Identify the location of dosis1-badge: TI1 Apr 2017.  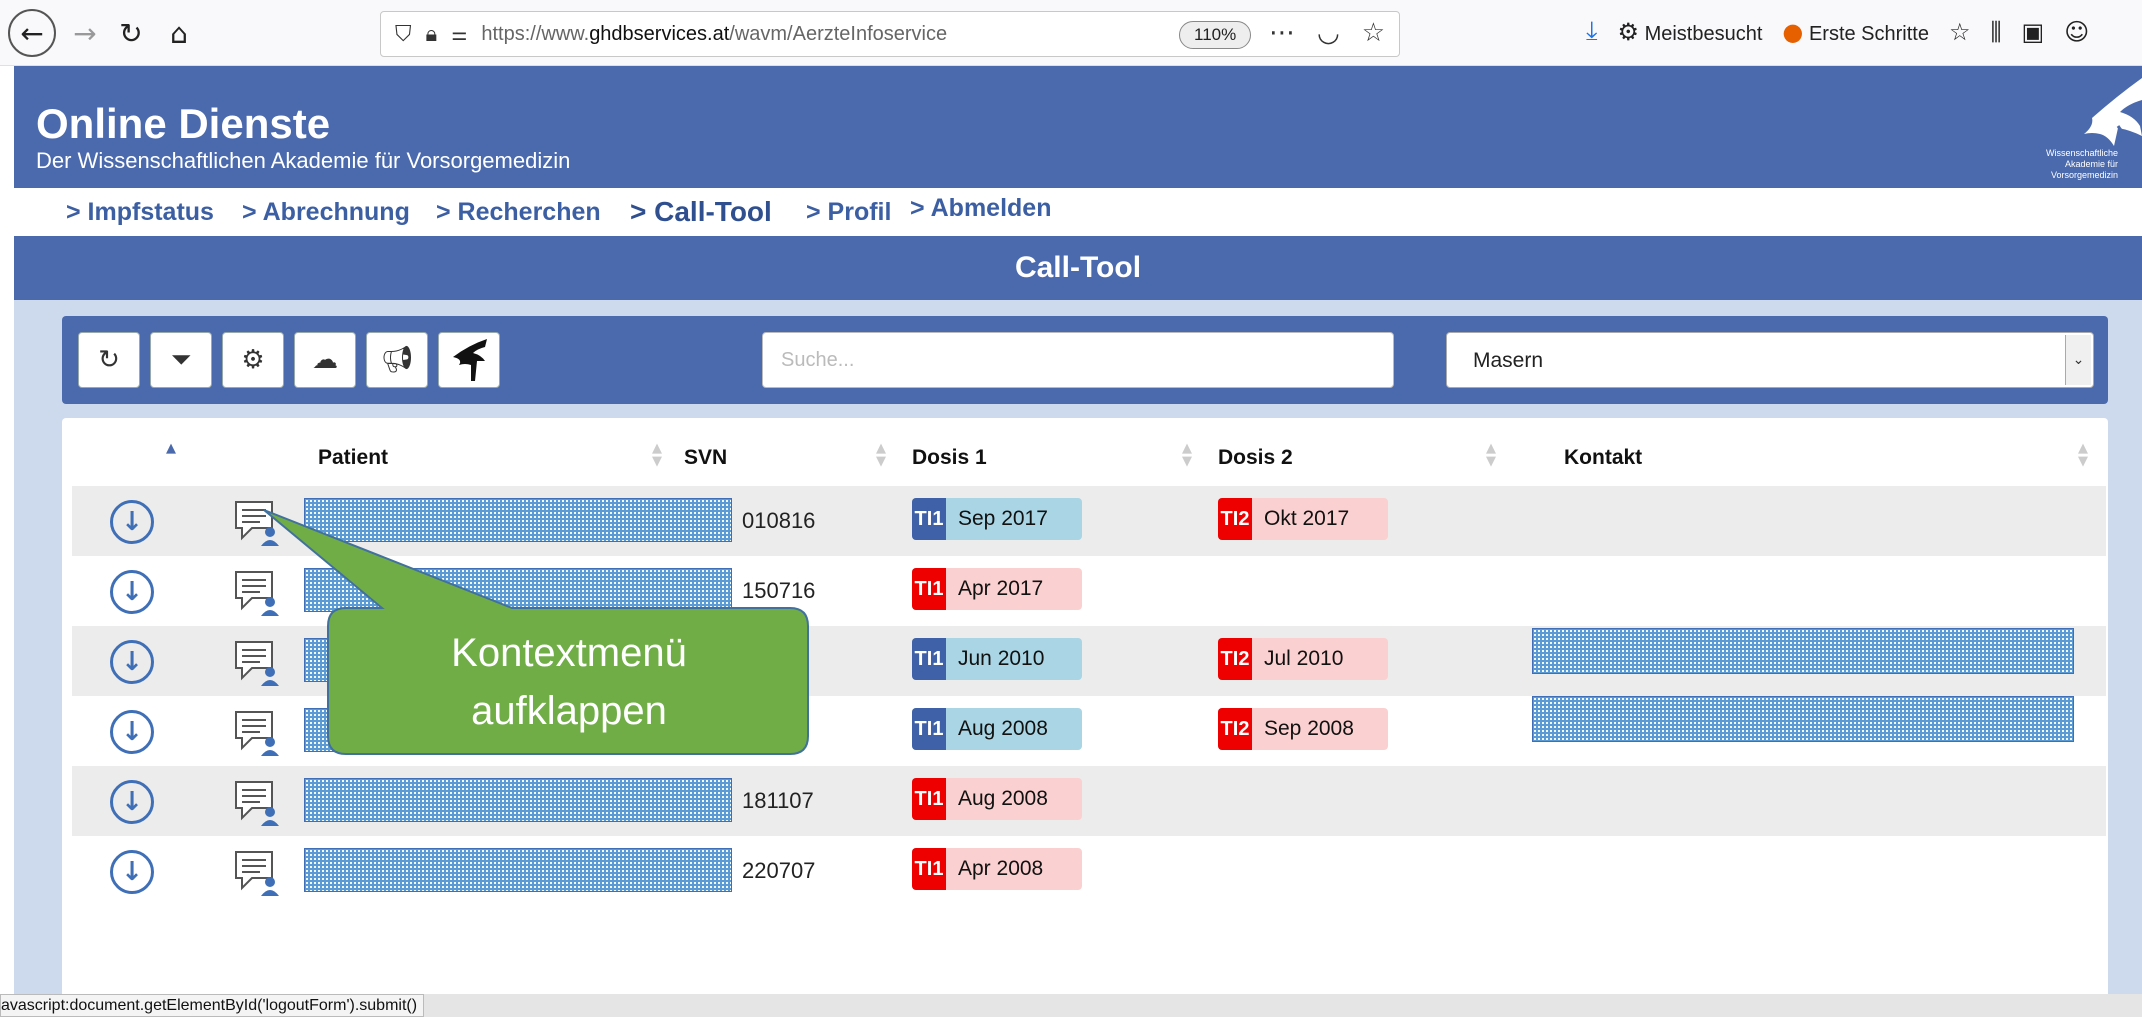
(997, 589).